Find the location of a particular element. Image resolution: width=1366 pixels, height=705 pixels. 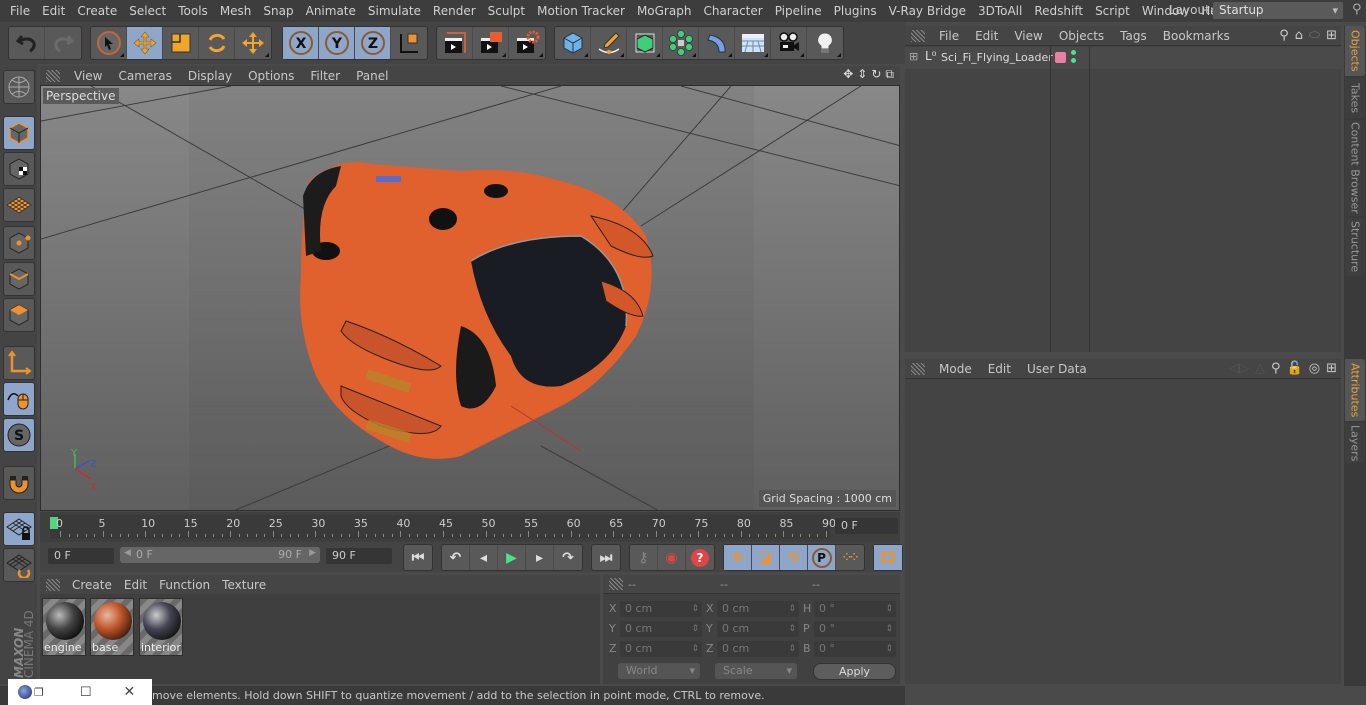

rot-b-field: 0 ° is located at coordinates (855, 649).